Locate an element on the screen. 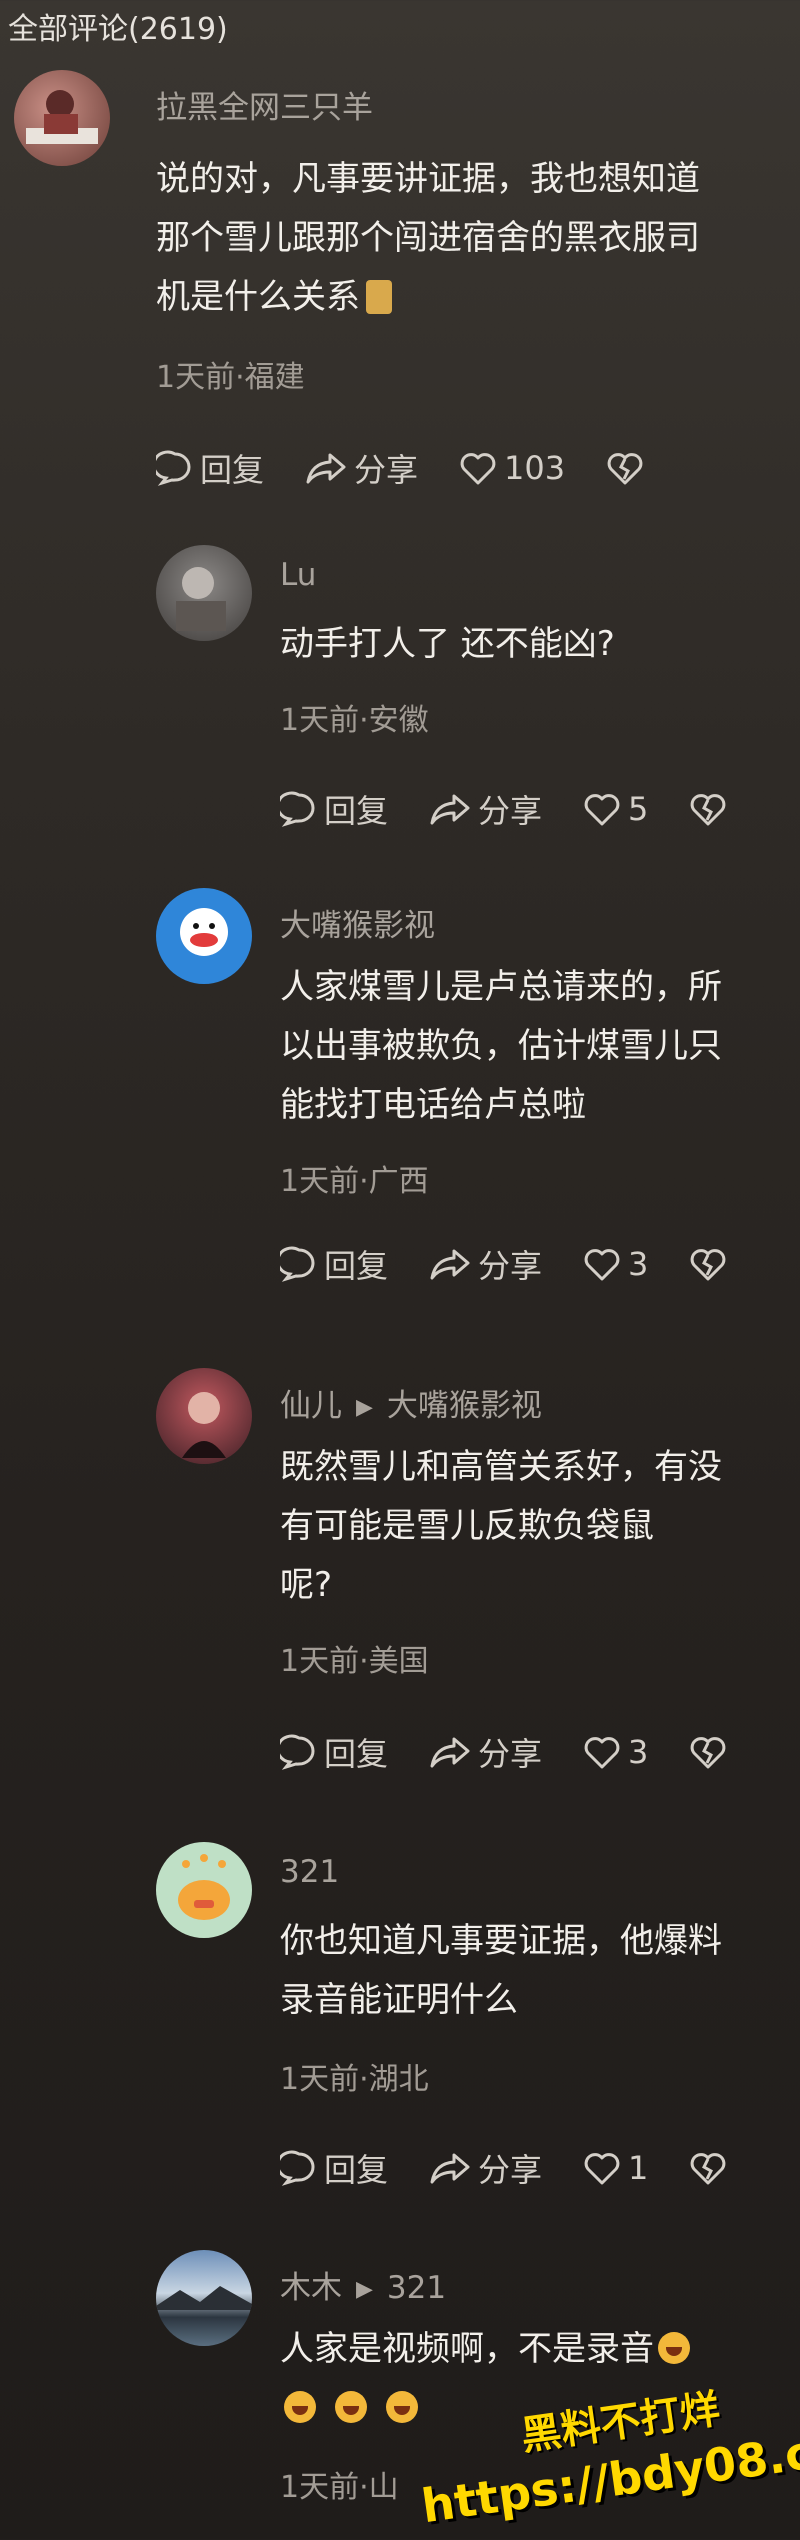  like-button: 1 is located at coordinates (615, 2168).